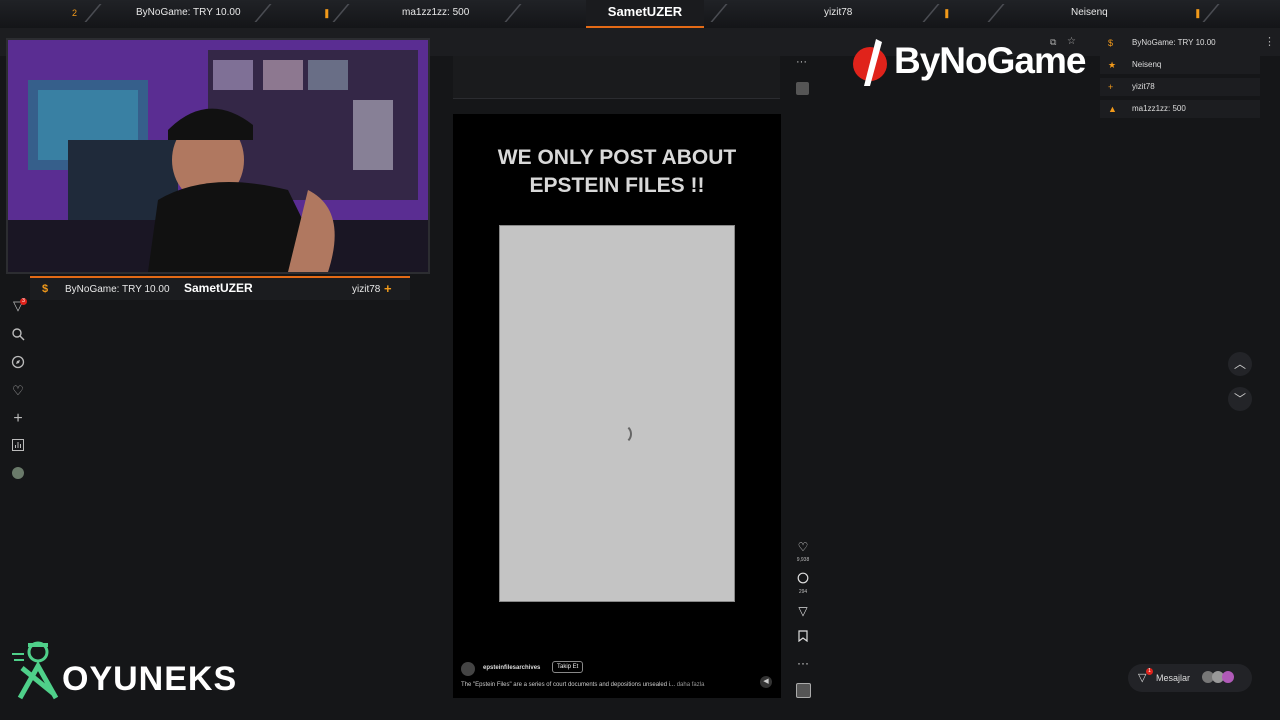 The width and height of the screenshot is (1280, 720). Describe the element at coordinates (568, 667) in the screenshot. I see `follow-button: Takip Et` at that location.